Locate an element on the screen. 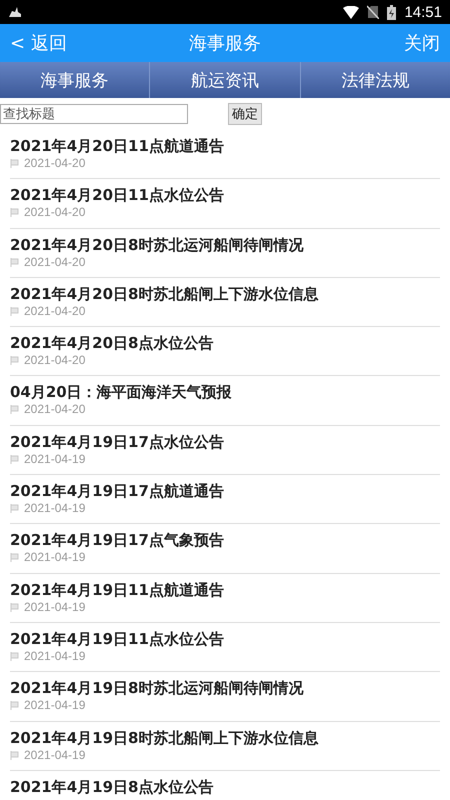  tab: 航运资讯 is located at coordinates (225, 80).